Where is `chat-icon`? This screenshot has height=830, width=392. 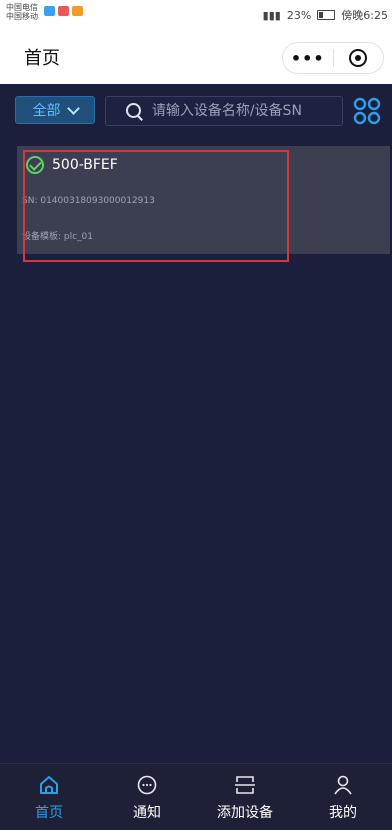
chat-icon is located at coordinates (147, 785).